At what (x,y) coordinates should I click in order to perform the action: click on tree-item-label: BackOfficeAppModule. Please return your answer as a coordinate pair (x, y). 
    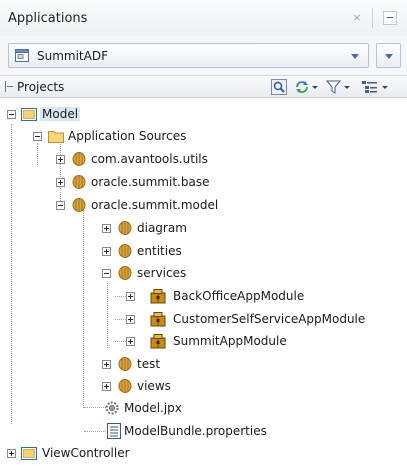
    Looking at the image, I should click on (239, 296).